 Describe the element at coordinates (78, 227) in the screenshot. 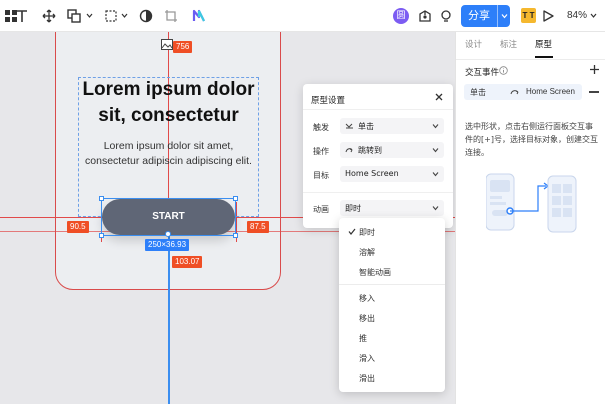

I see `measure-left: 90.5` at that location.